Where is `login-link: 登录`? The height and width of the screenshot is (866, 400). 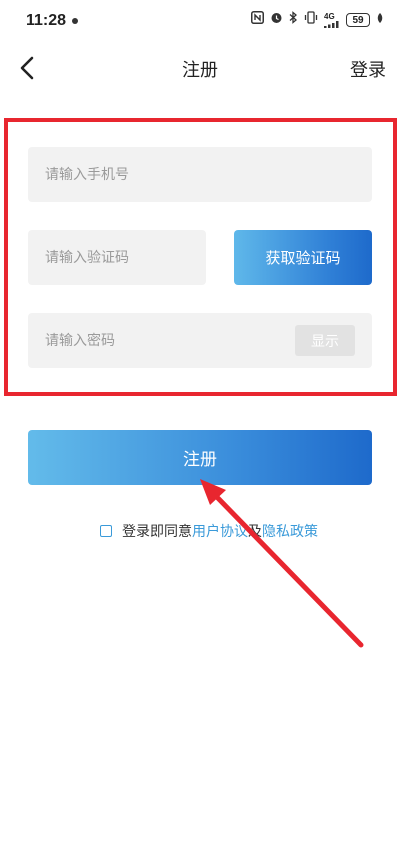 login-link: 登录 is located at coordinates (368, 69).